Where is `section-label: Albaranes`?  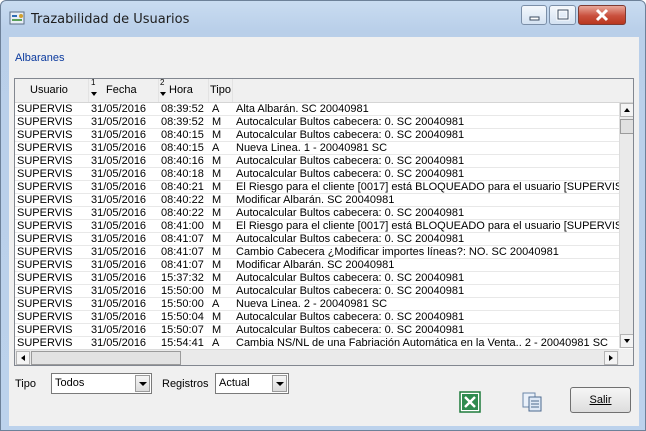
section-label: Albaranes is located at coordinates (40, 58).